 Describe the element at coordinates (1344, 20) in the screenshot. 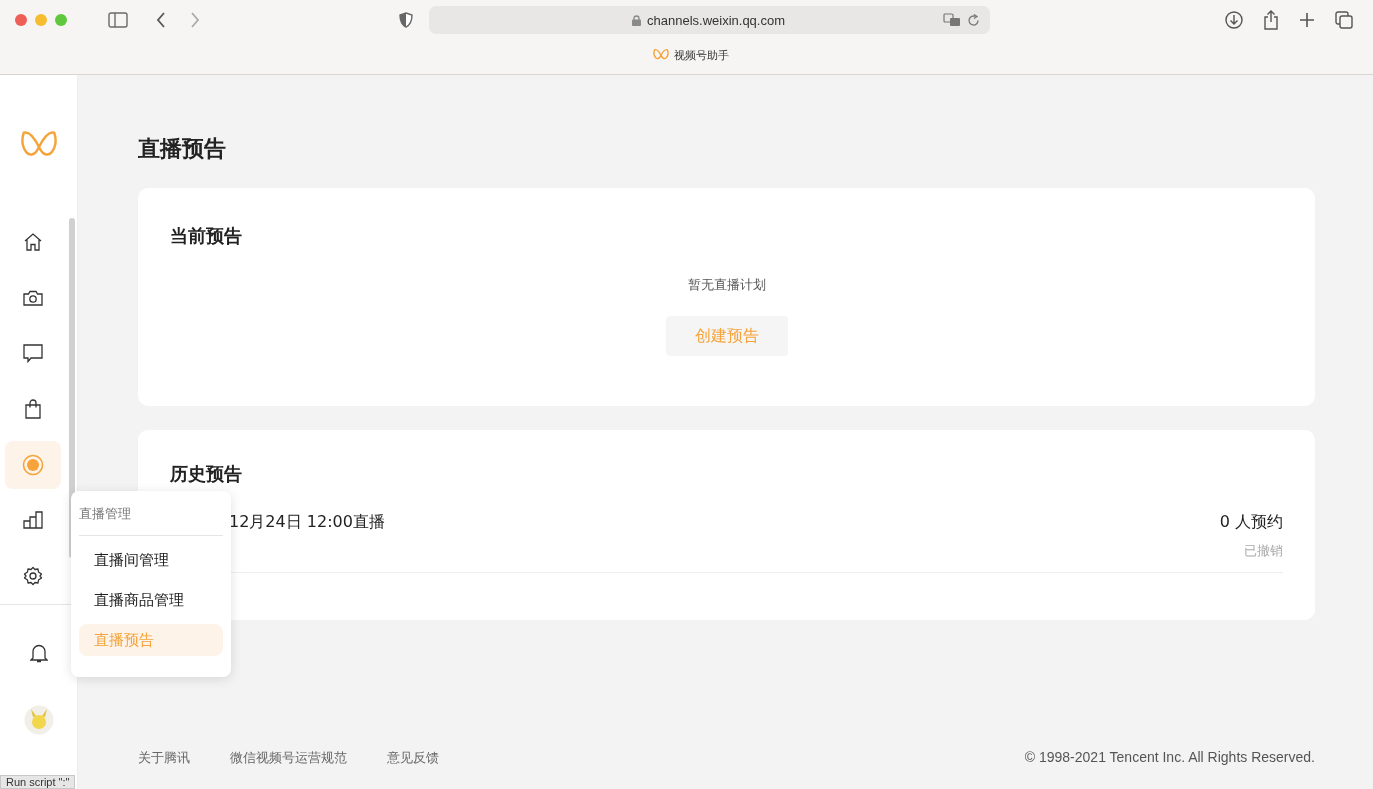

I see `tabs-overview-icon` at that location.